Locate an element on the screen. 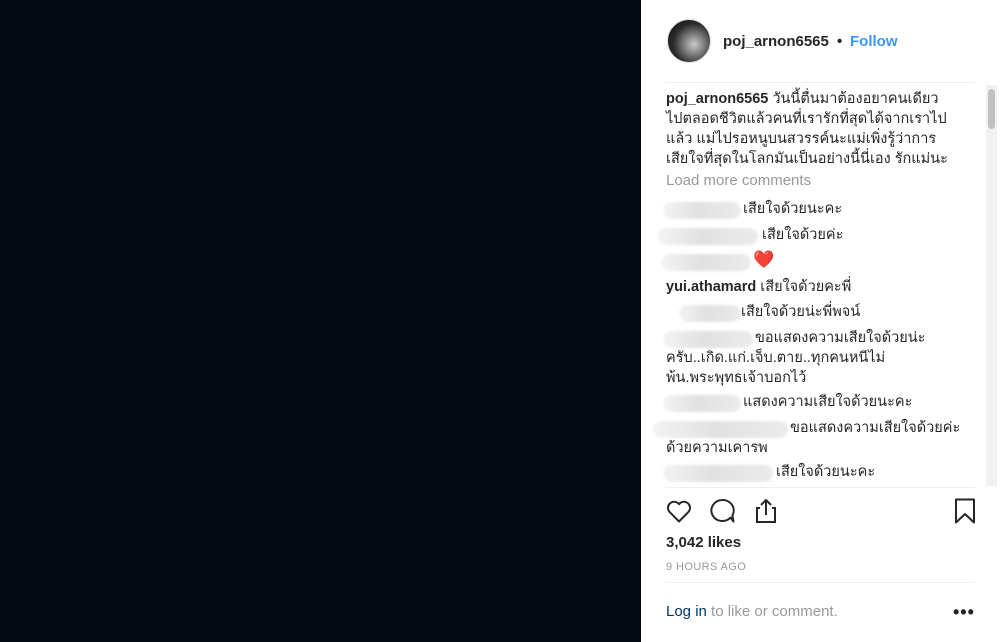  scrollbar-thumb is located at coordinates (991, 109).